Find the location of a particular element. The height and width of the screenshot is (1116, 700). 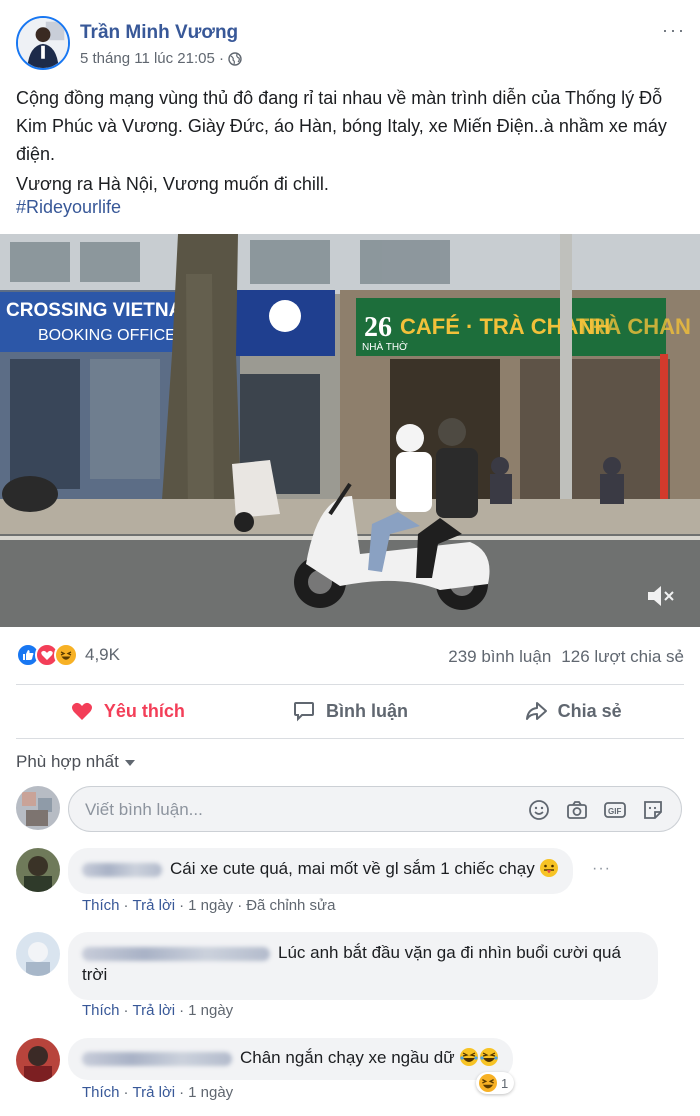

gif-icon: GIF is located at coordinates (615, 810).